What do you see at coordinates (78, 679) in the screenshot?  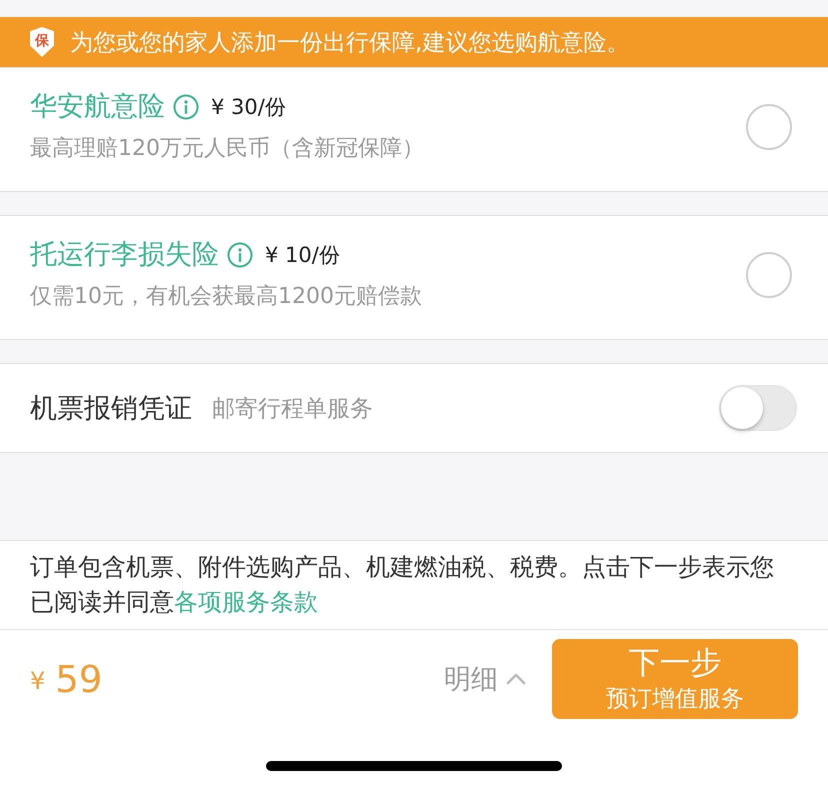 I see `total-price: 59` at bounding box center [78, 679].